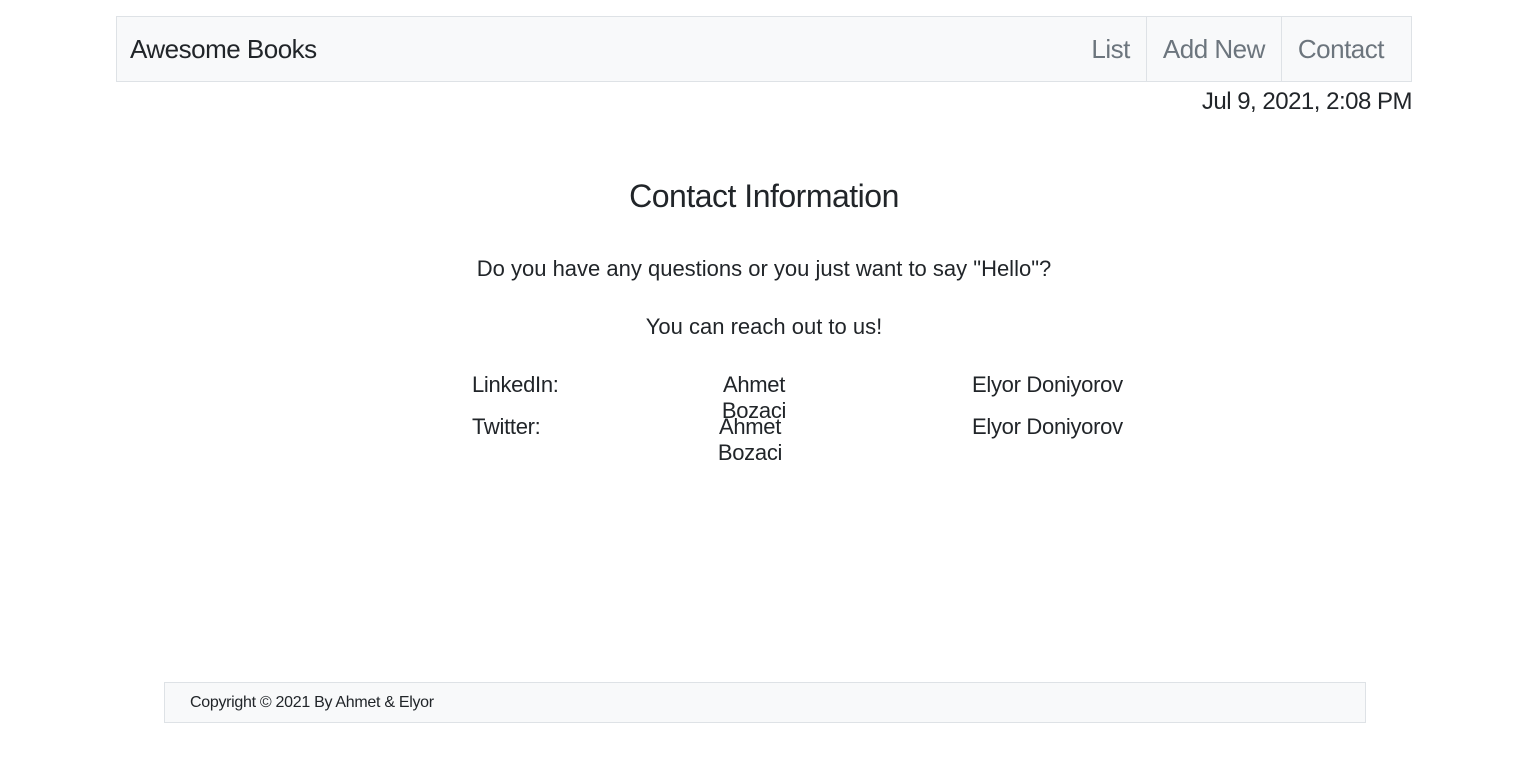  I want to click on nav-links: List Add New Contact, so click(1243, 49).